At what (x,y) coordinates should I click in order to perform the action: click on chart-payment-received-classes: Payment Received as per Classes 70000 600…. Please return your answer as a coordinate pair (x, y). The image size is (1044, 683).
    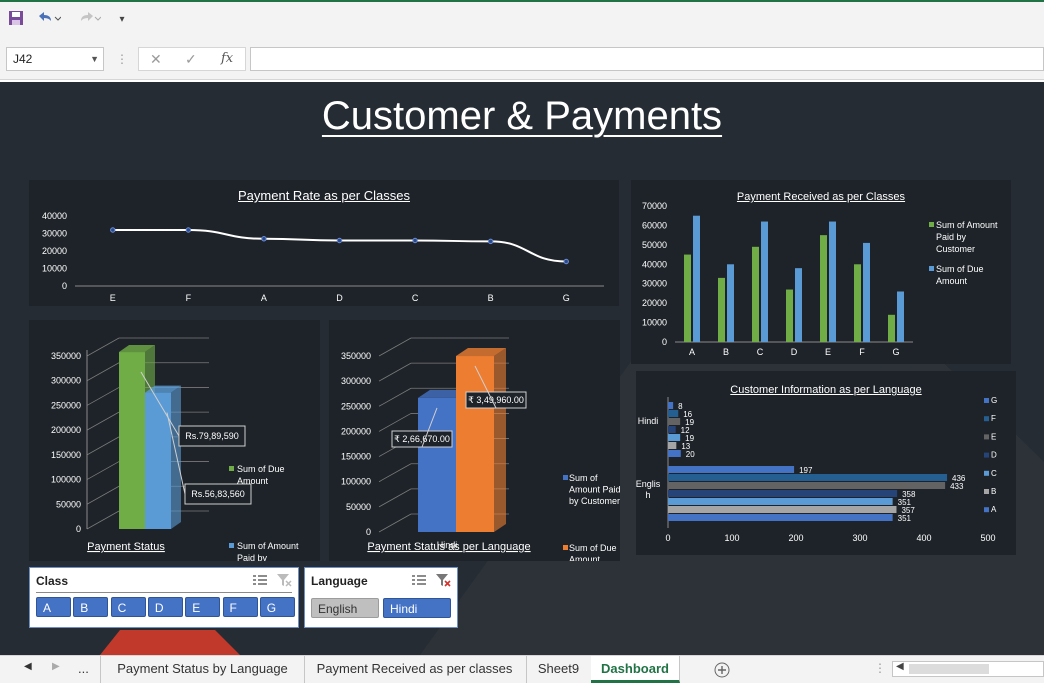
    Looking at the image, I should click on (821, 272).